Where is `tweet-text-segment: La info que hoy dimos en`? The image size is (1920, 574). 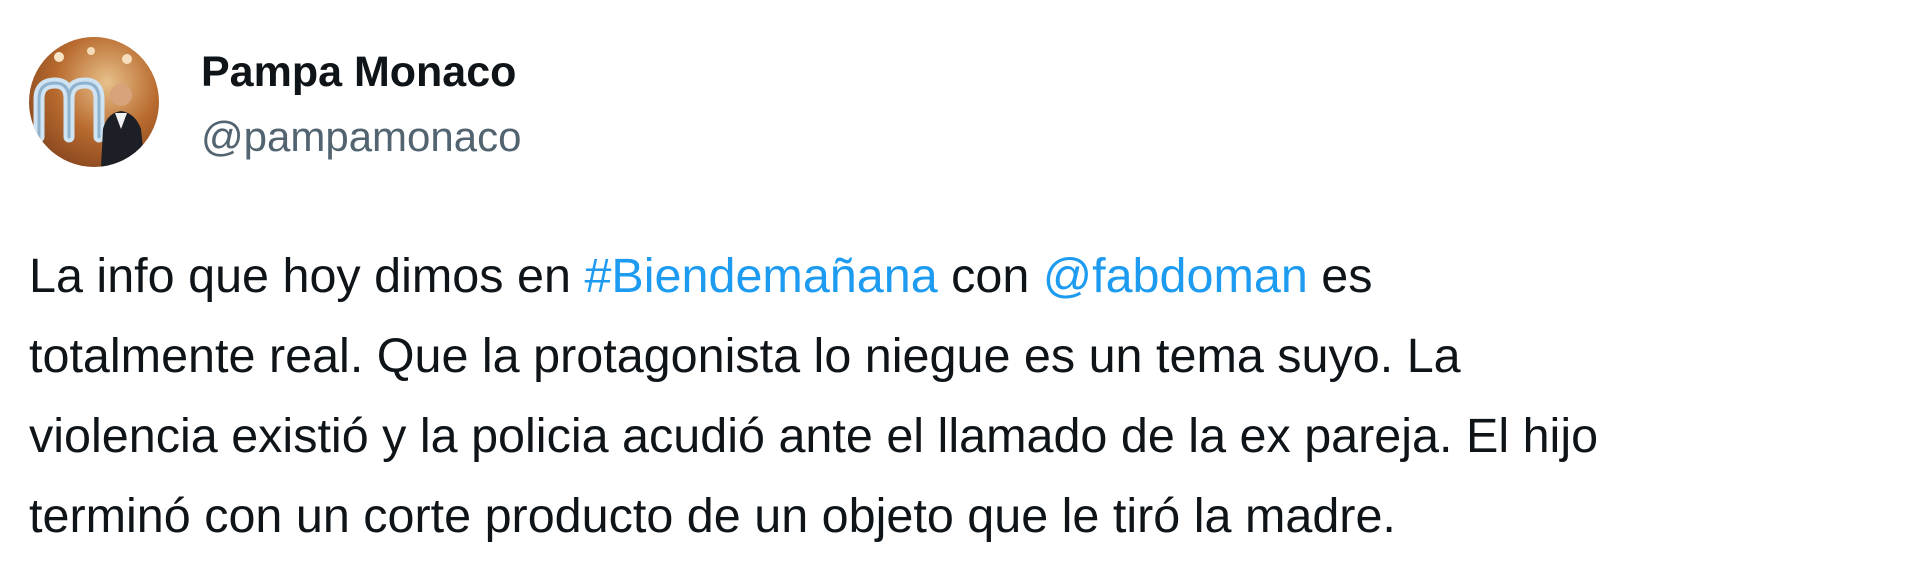
tweet-text-segment: La info que hoy dimos en is located at coordinates (307, 276).